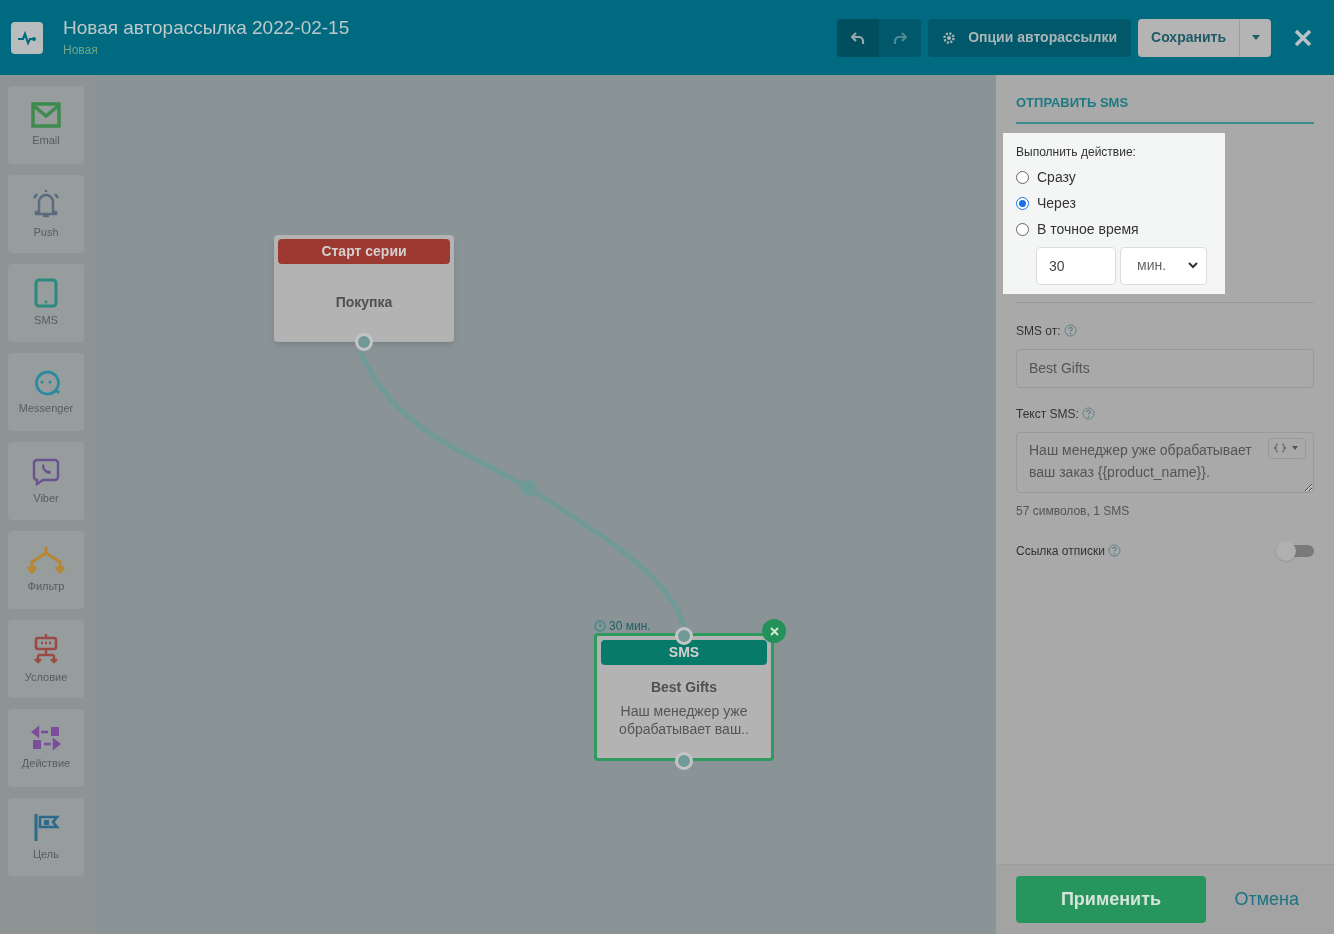 This screenshot has height=934, width=1334. I want to click on app-logo-icon, so click(27, 37).